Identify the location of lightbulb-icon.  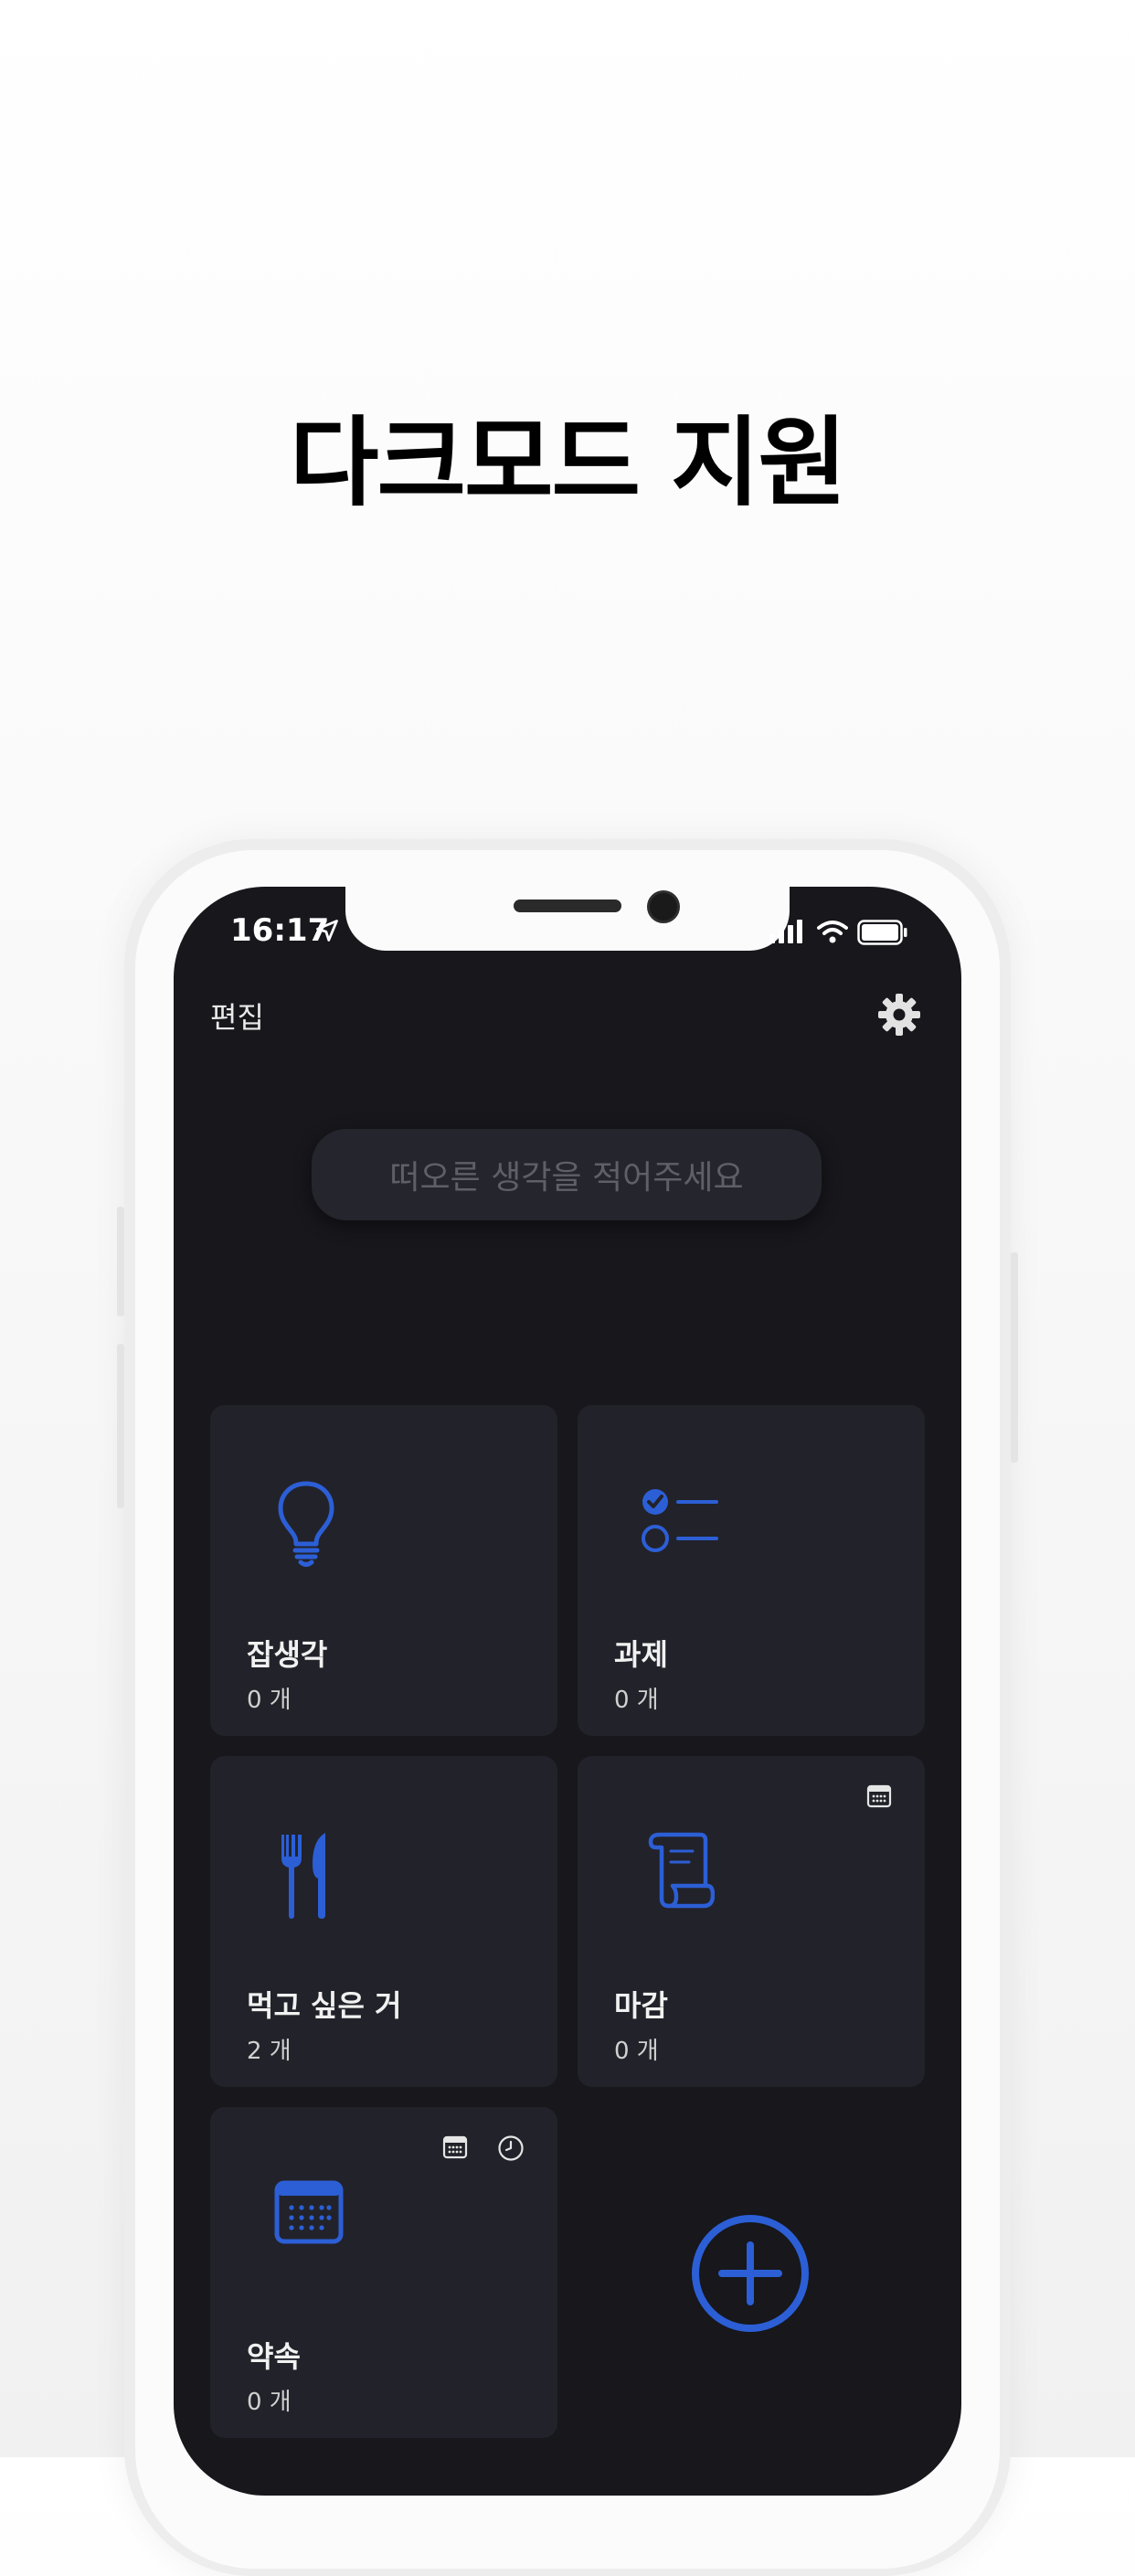
(306, 1524).